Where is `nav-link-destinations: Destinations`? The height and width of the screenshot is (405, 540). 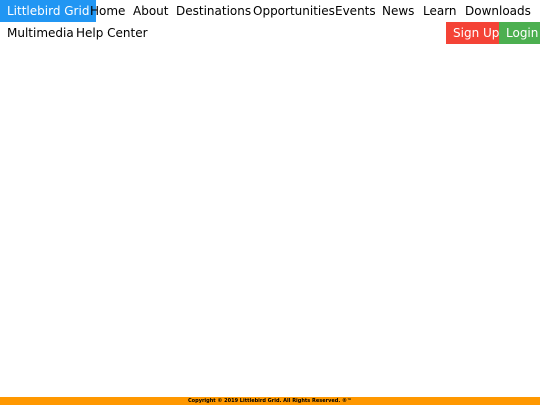 nav-link-destinations: Destinations is located at coordinates (213, 11).